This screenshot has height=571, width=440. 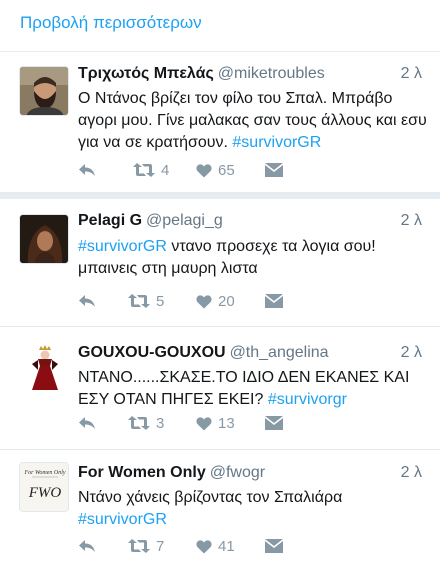 I want to click on author-handle: @fwogr, so click(x=237, y=472).